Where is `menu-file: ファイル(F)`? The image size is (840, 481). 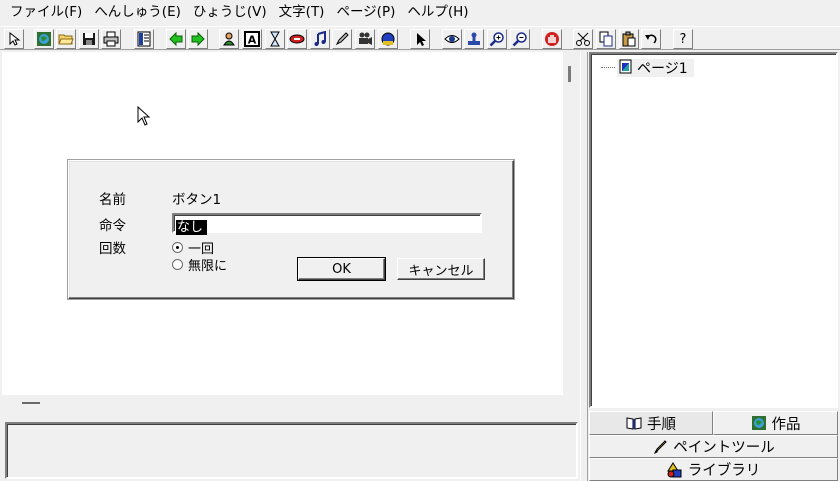
menu-file: ファイル(F) is located at coordinates (46, 12).